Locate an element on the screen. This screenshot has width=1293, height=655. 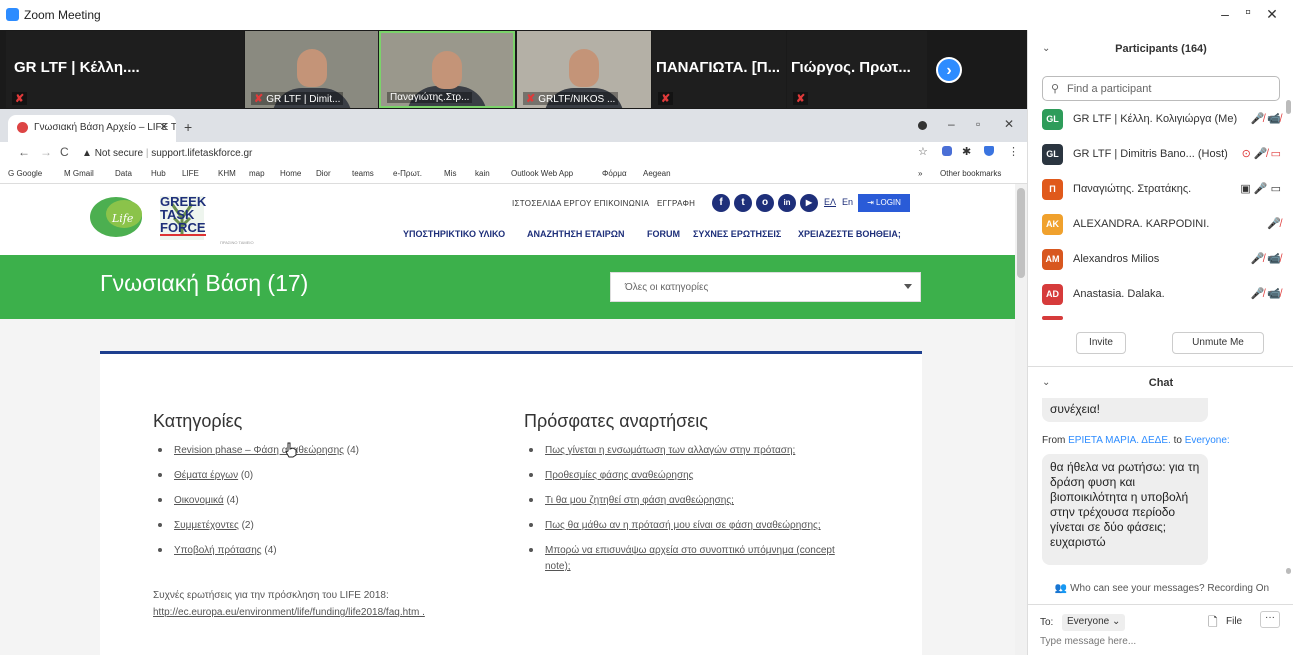
bookmark-item: map is located at coordinates (257, 173).